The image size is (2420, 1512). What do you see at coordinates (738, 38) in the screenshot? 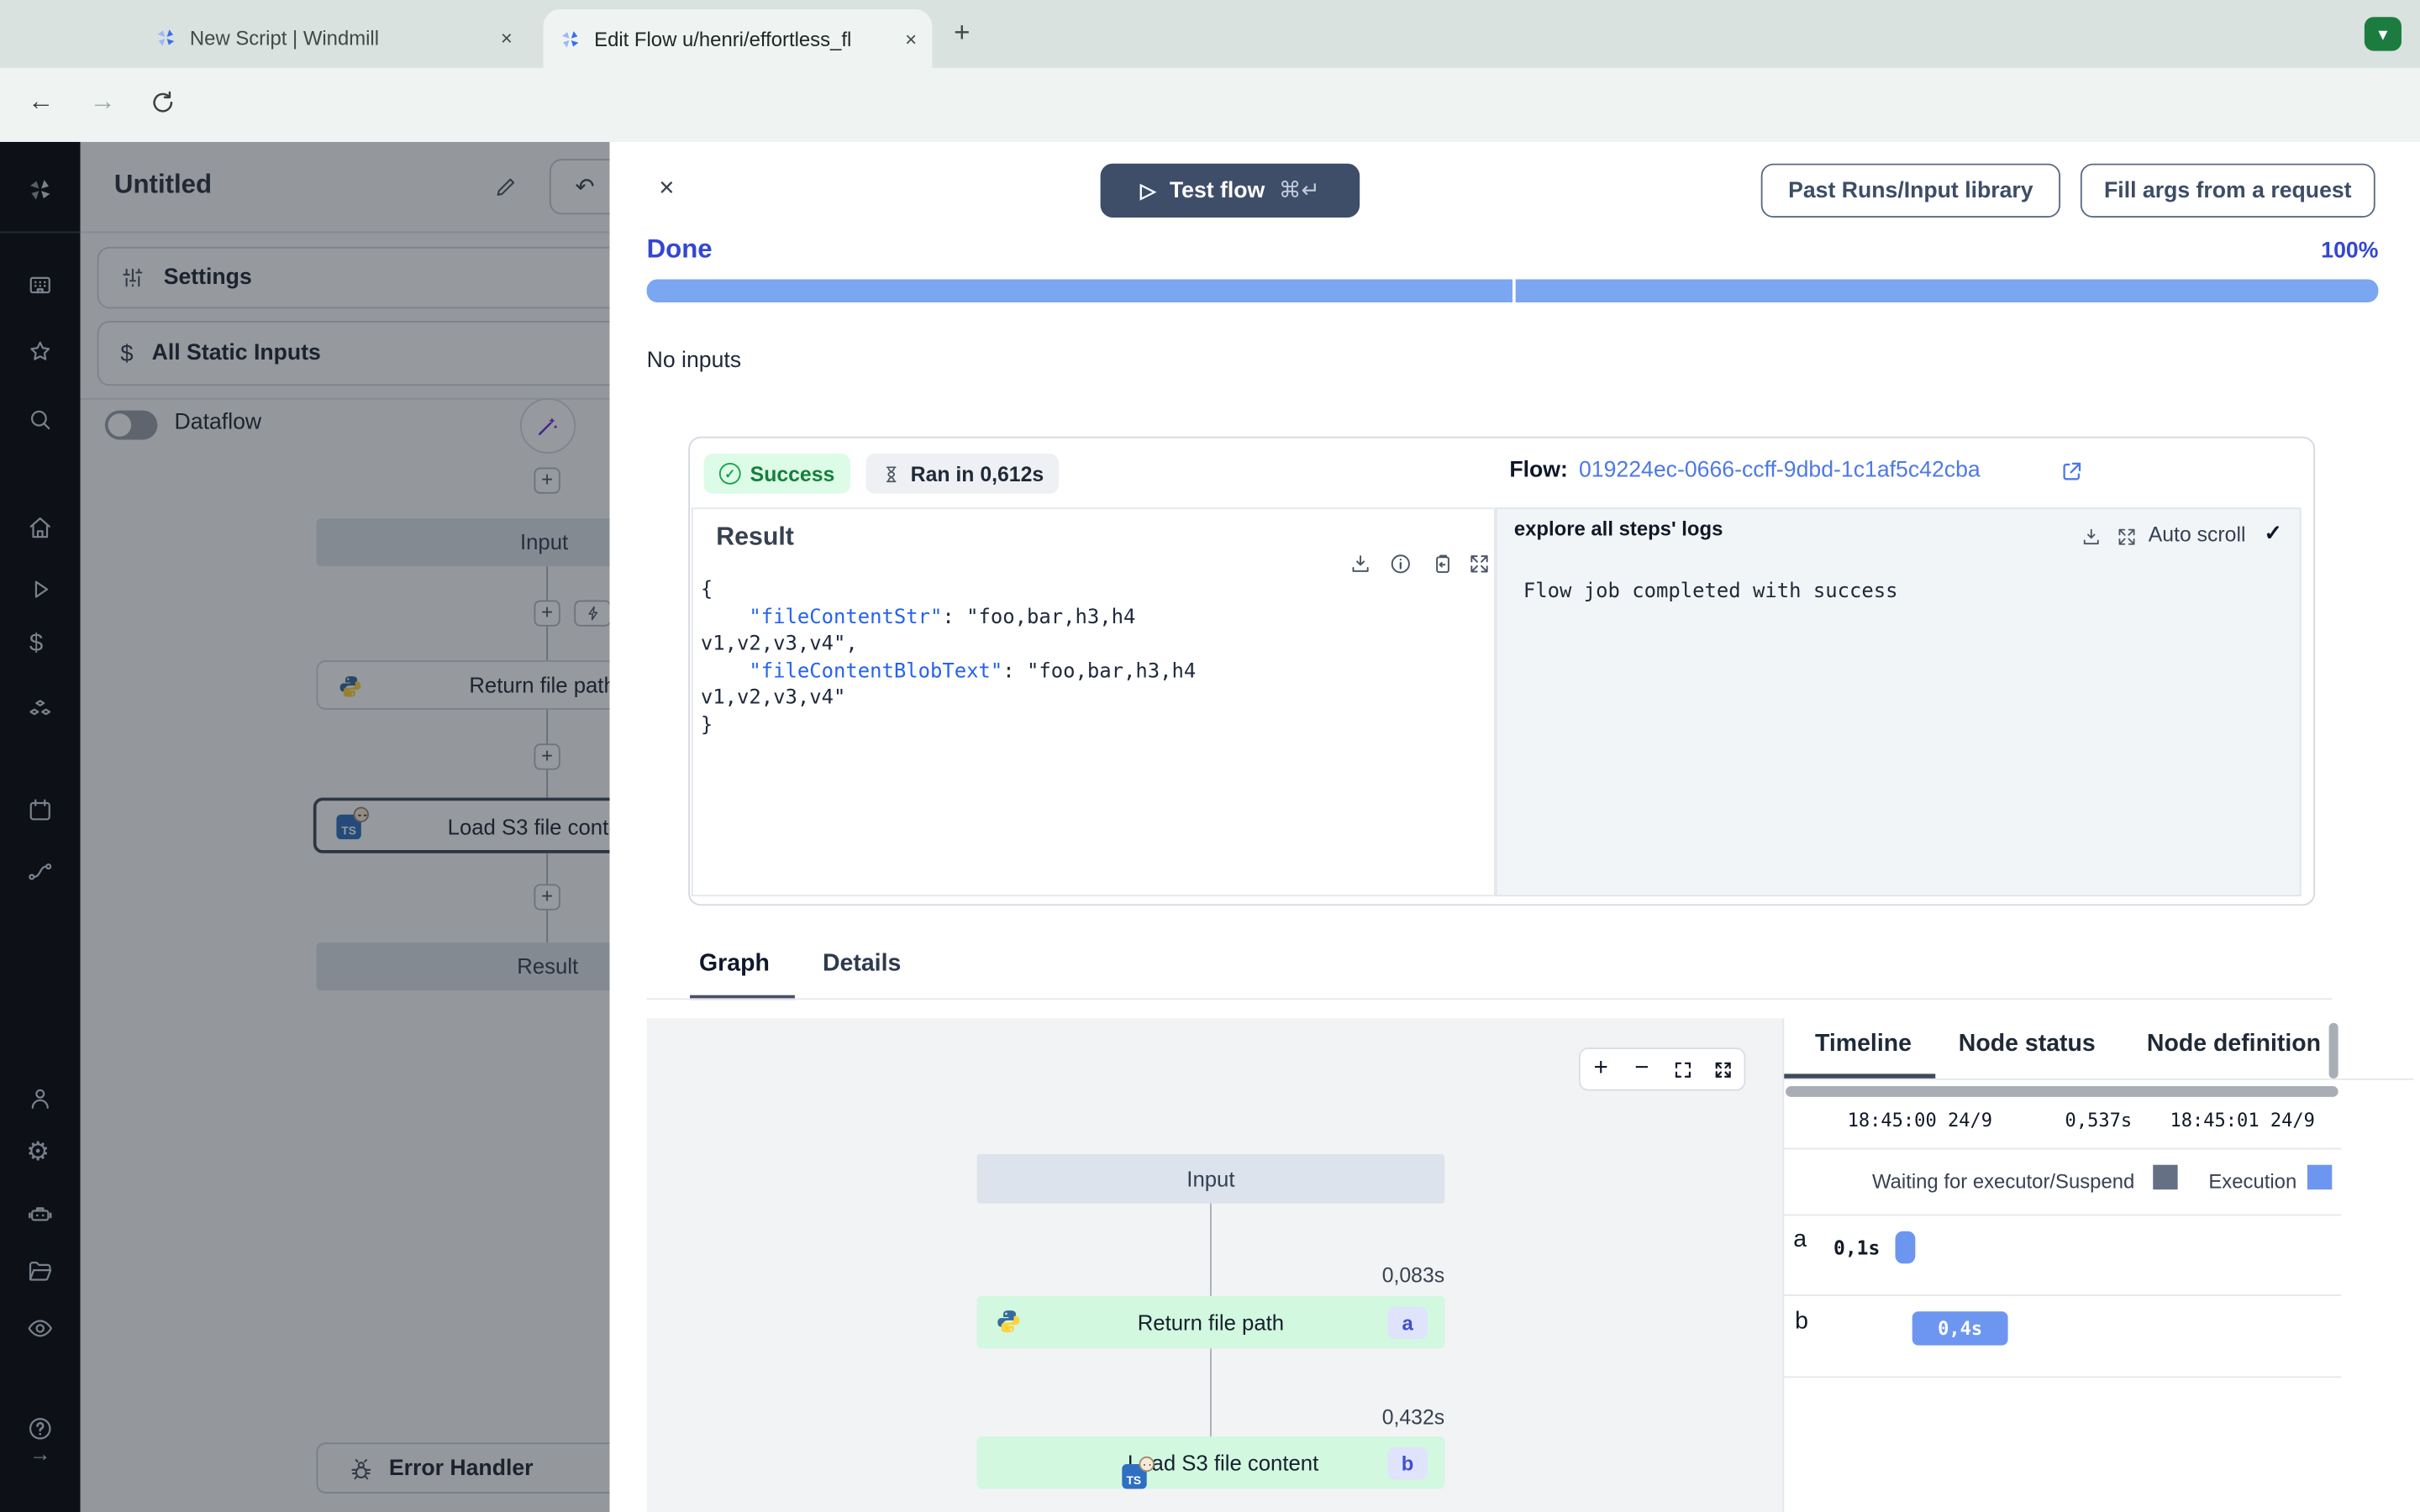
I see `browser-tab-edit-flow: Edit Flow u/henri/effortless_fl ×` at bounding box center [738, 38].